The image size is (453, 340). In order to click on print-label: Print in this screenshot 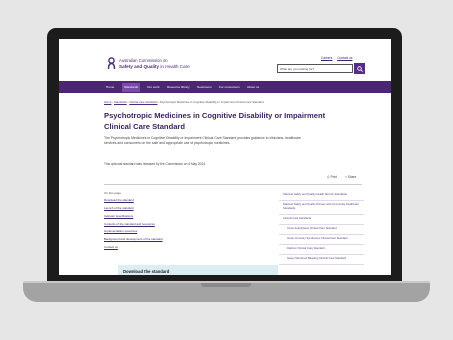, I will do `click(334, 177)`.